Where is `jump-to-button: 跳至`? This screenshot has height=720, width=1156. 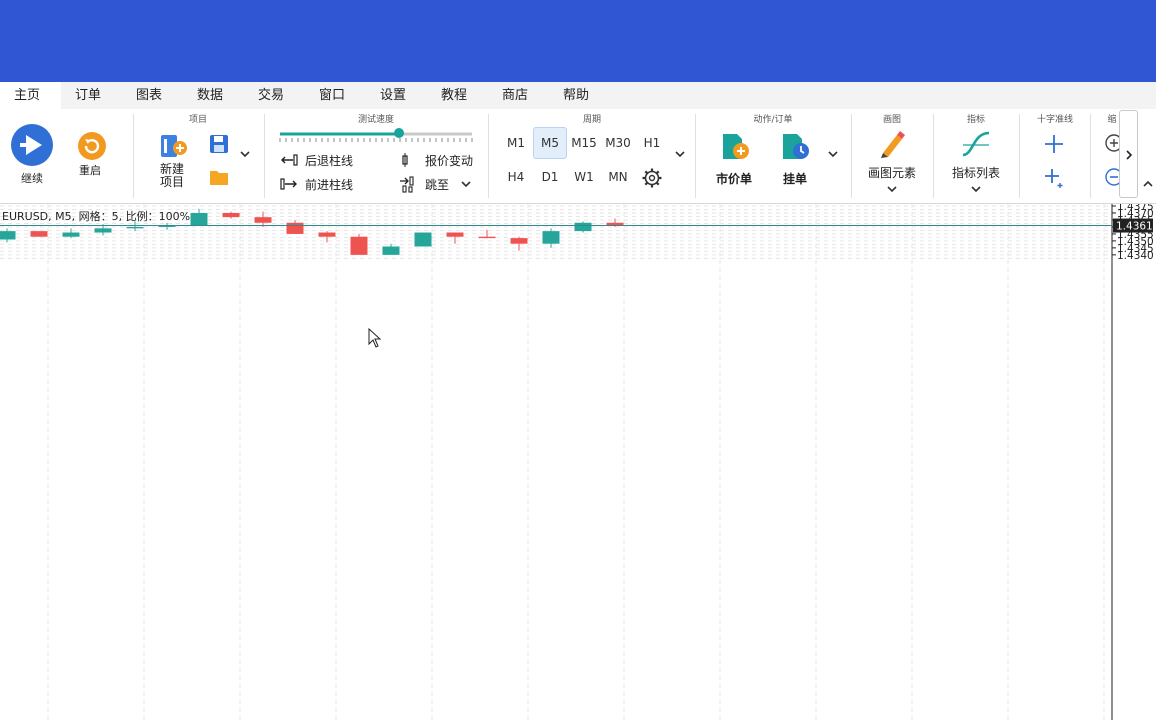 jump-to-button: 跳至 is located at coordinates (428, 184).